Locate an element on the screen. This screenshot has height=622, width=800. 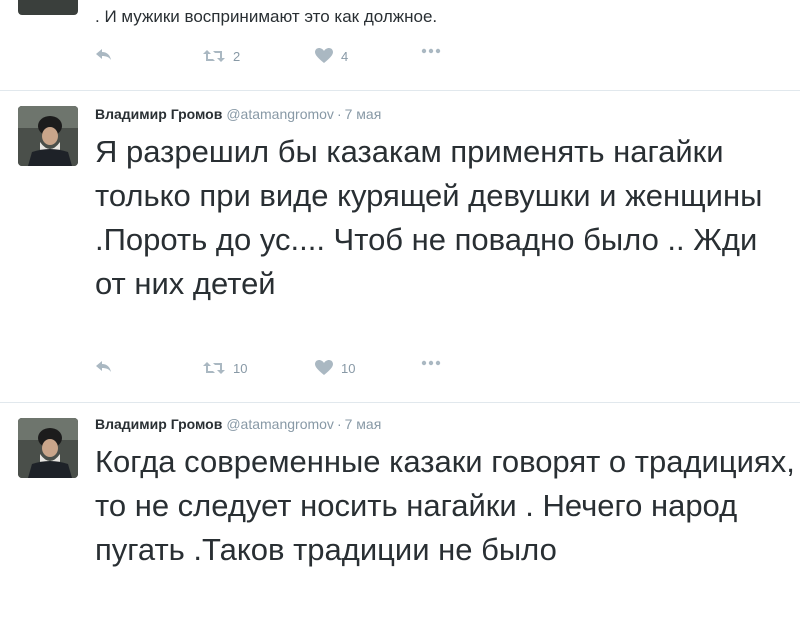
retweet-count: 10 is located at coordinates (240, 368).